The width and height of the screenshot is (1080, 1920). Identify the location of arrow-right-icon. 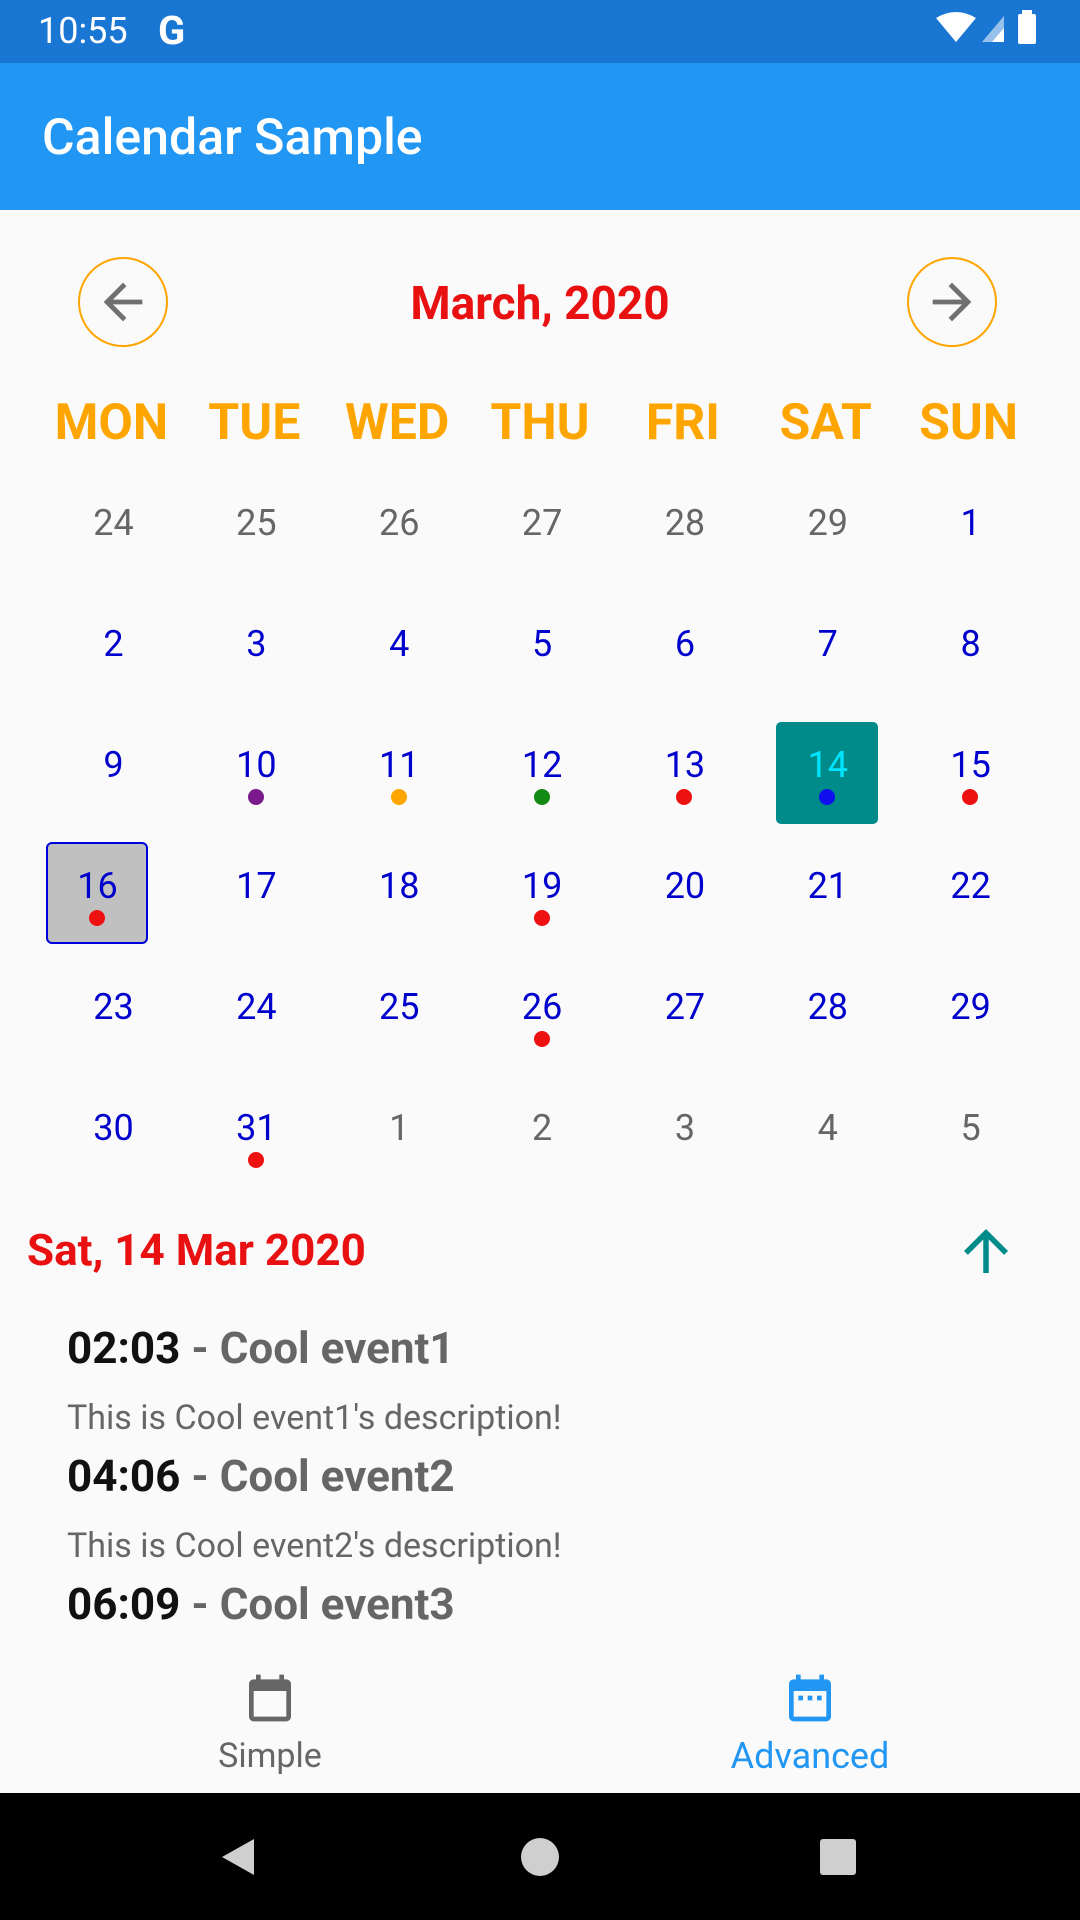
(952, 302).